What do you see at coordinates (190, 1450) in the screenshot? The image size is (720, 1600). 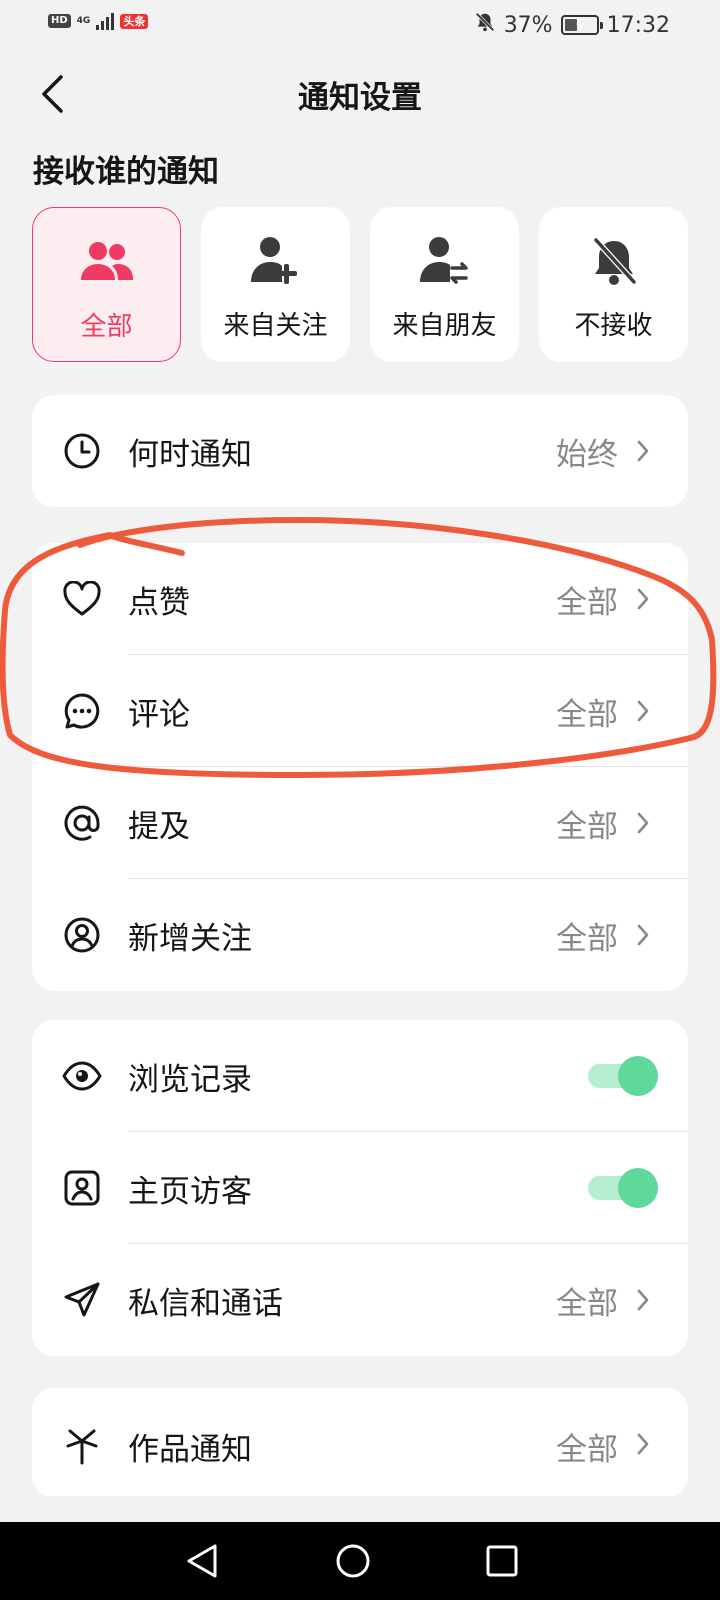 I see `row-label: 作品通知` at bounding box center [190, 1450].